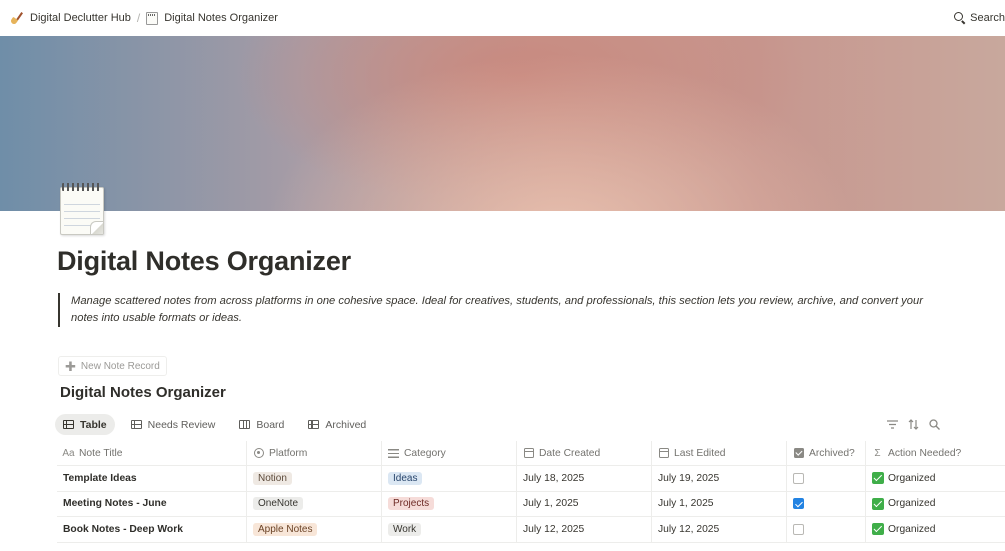  I want to click on platform-tag: OneNote, so click(278, 504).